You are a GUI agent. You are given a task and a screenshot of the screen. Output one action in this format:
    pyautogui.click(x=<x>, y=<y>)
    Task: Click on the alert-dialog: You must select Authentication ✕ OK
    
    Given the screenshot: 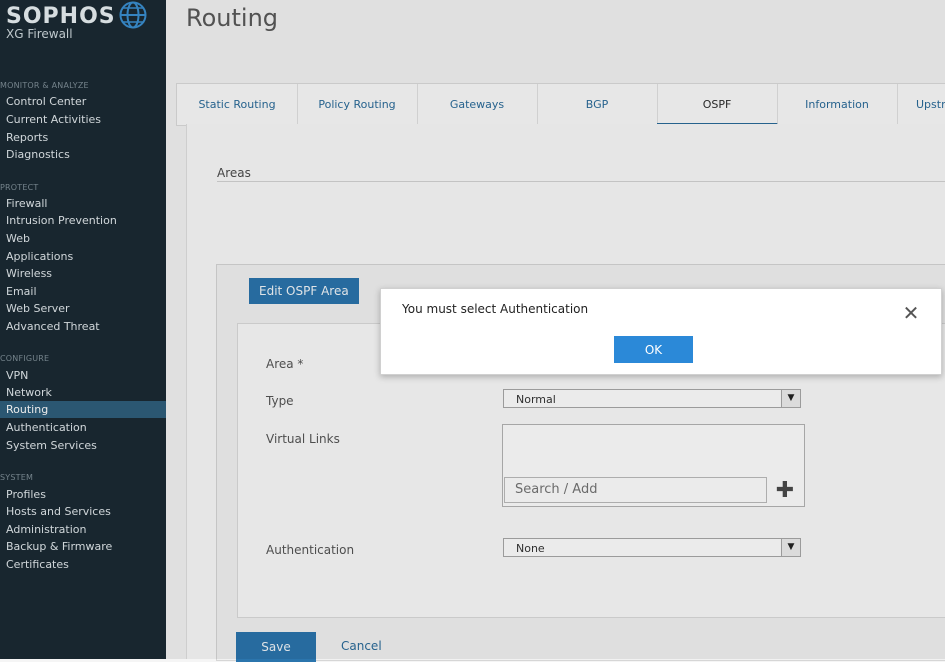 What is the action you would take?
    pyautogui.click(x=661, y=331)
    